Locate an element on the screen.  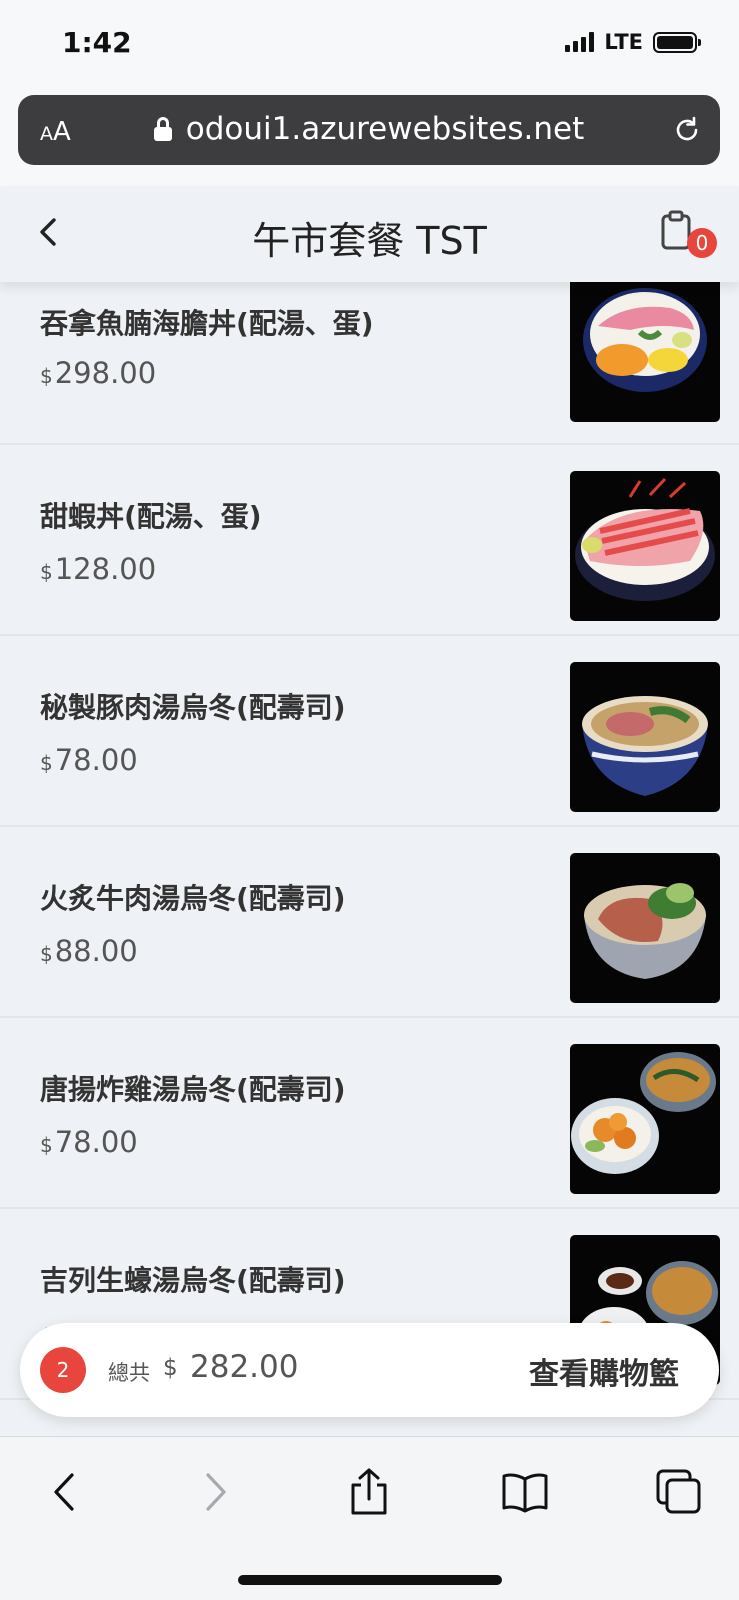
browser-forward-icon is located at coordinates (215, 1492).